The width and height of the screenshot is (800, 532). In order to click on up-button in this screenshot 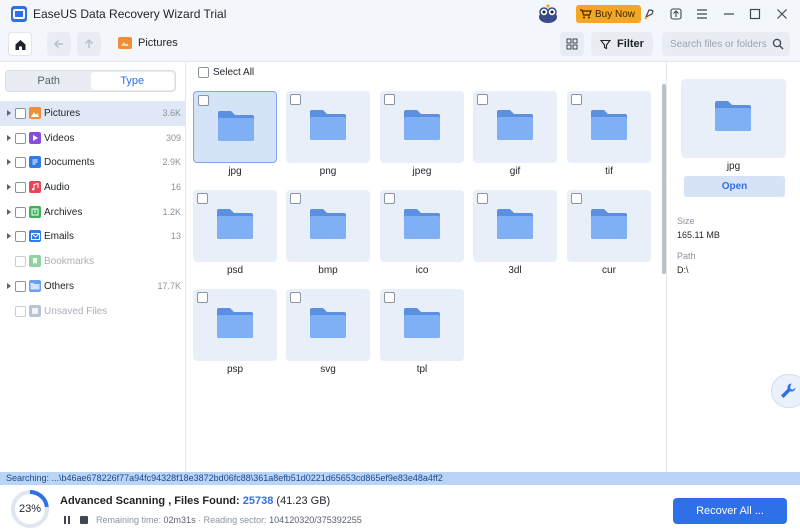, I will do `click(89, 44)`.